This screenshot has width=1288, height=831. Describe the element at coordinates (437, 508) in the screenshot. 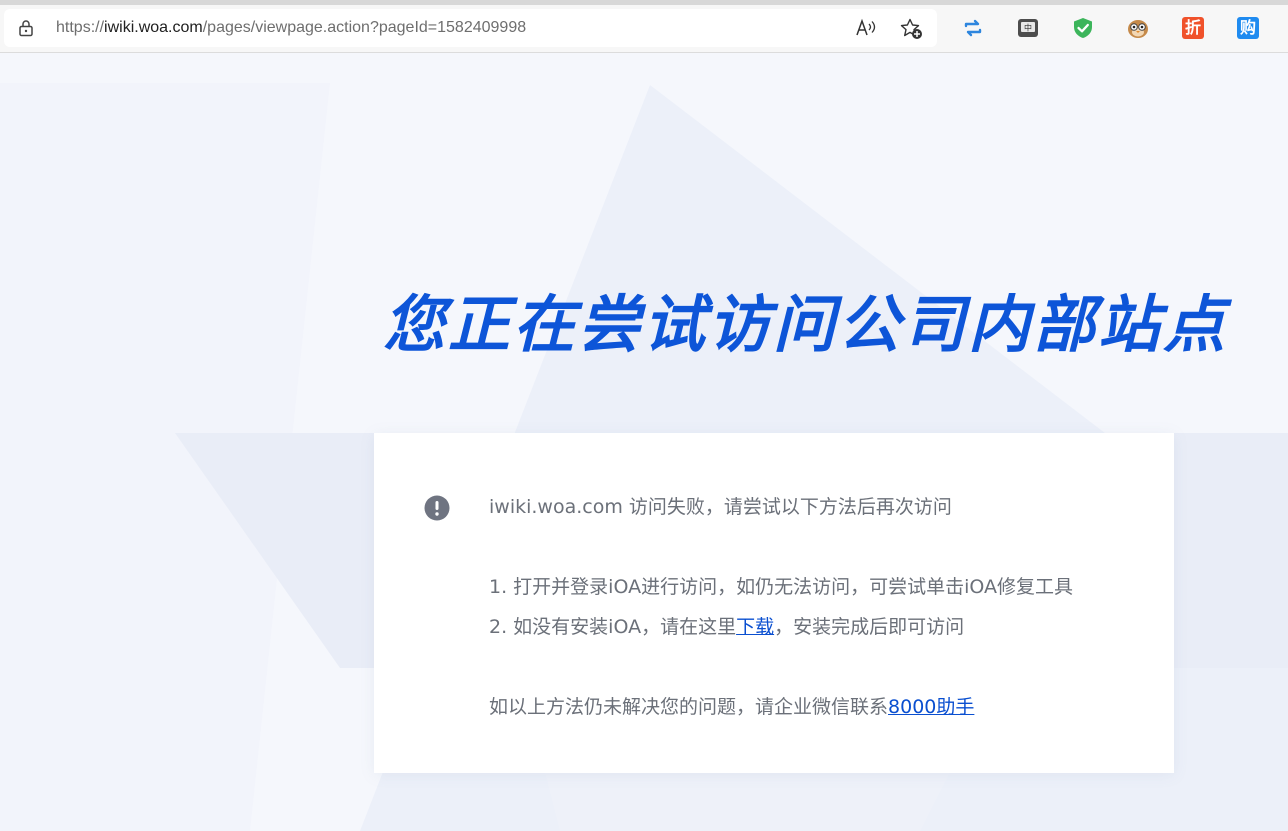

I see `alert-icon` at that location.